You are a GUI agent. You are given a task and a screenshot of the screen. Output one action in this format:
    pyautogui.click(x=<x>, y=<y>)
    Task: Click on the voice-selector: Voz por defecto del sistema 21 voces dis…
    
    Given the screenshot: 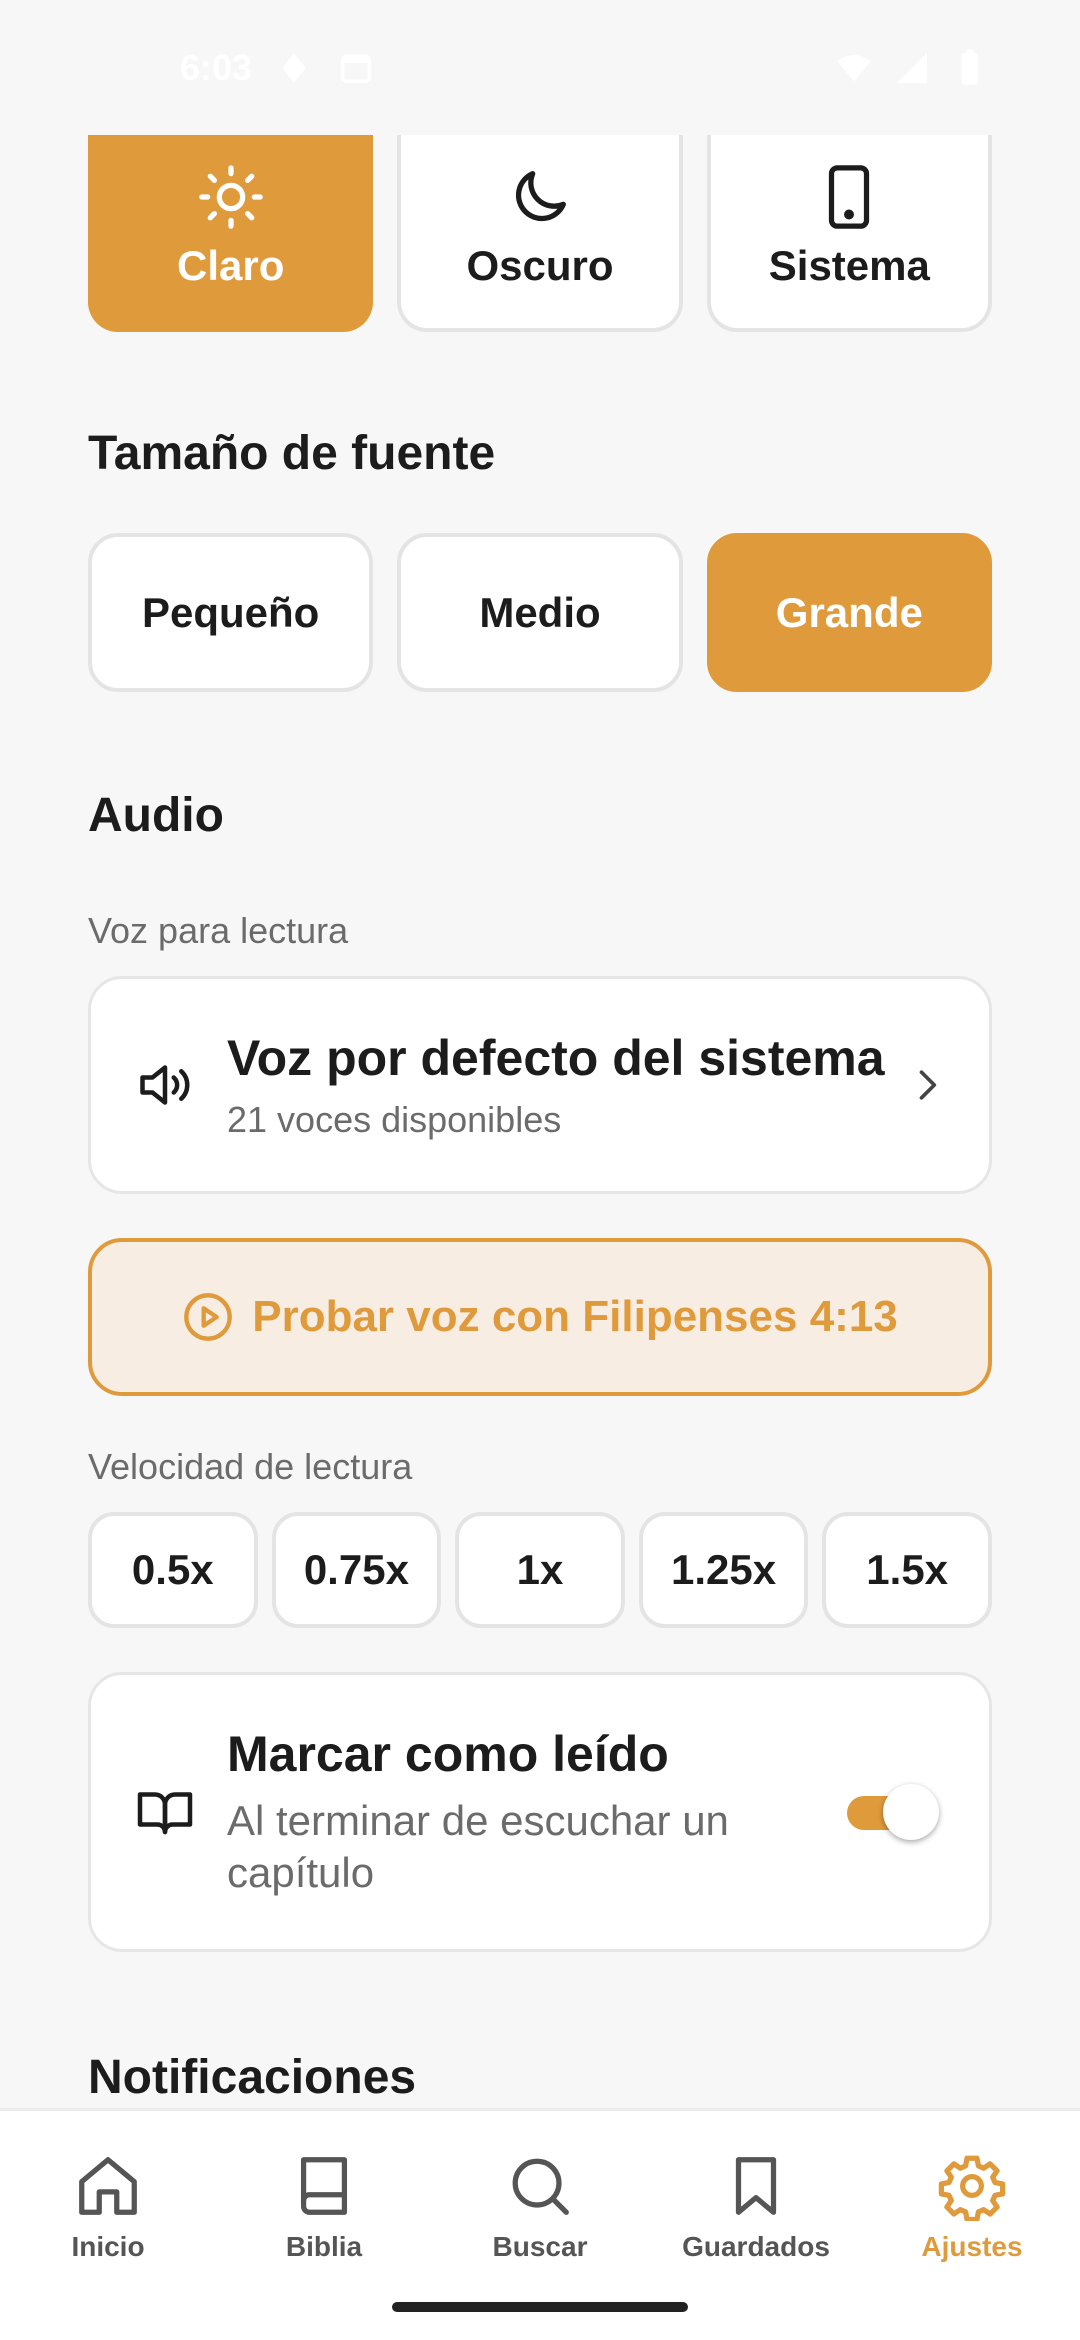 What is the action you would take?
    pyautogui.click(x=540, y=1085)
    